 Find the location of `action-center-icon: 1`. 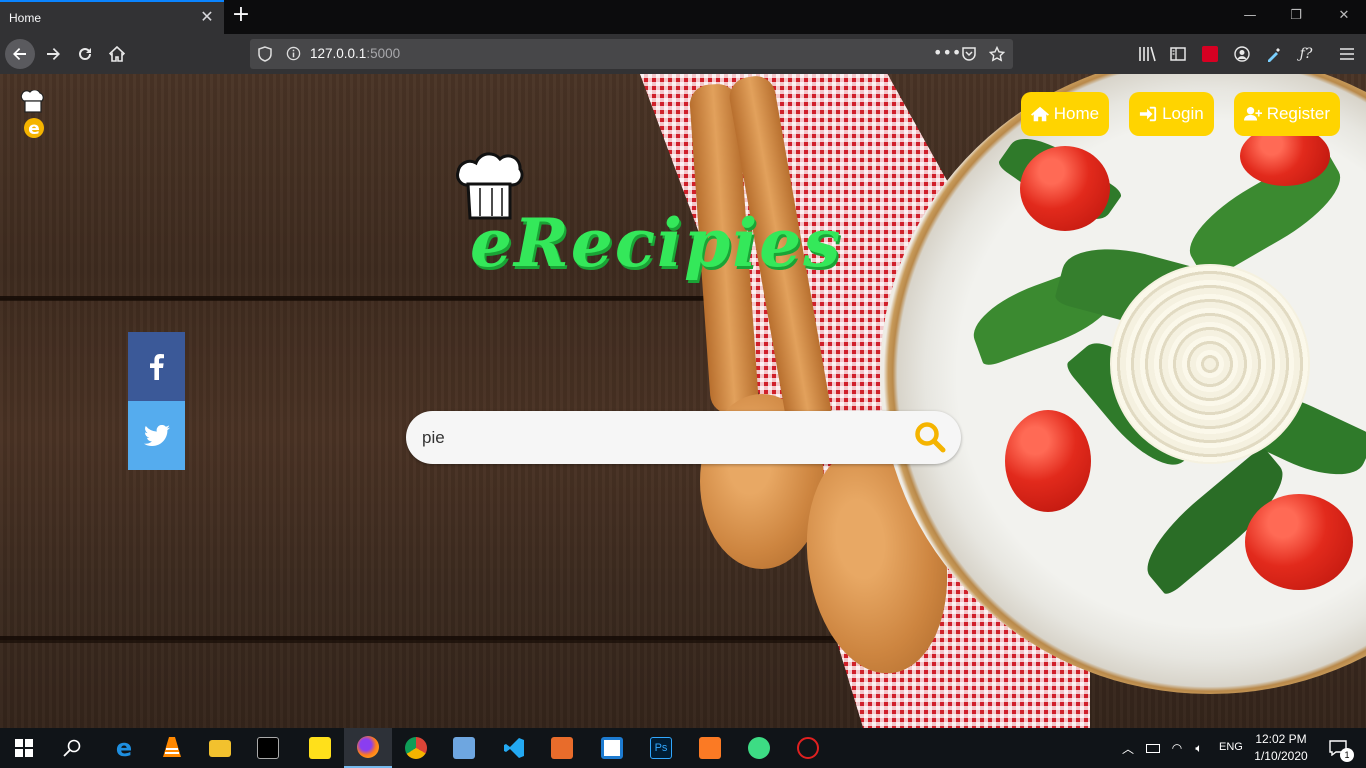

action-center-icon: 1 is located at coordinates (1338, 748).